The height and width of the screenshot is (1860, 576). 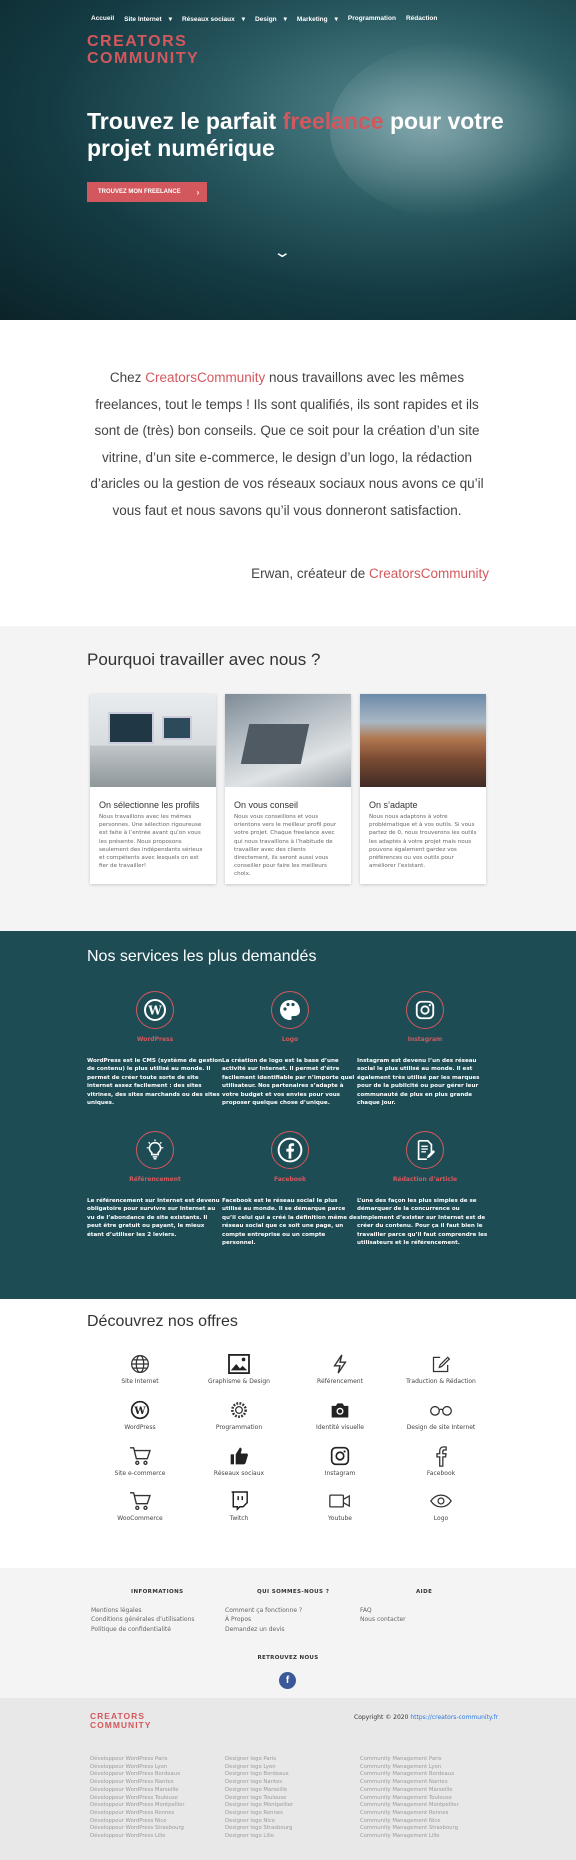 I want to click on nav-item-reseaux-sociaux: Réseaux sociaux ▾, so click(x=213, y=19).